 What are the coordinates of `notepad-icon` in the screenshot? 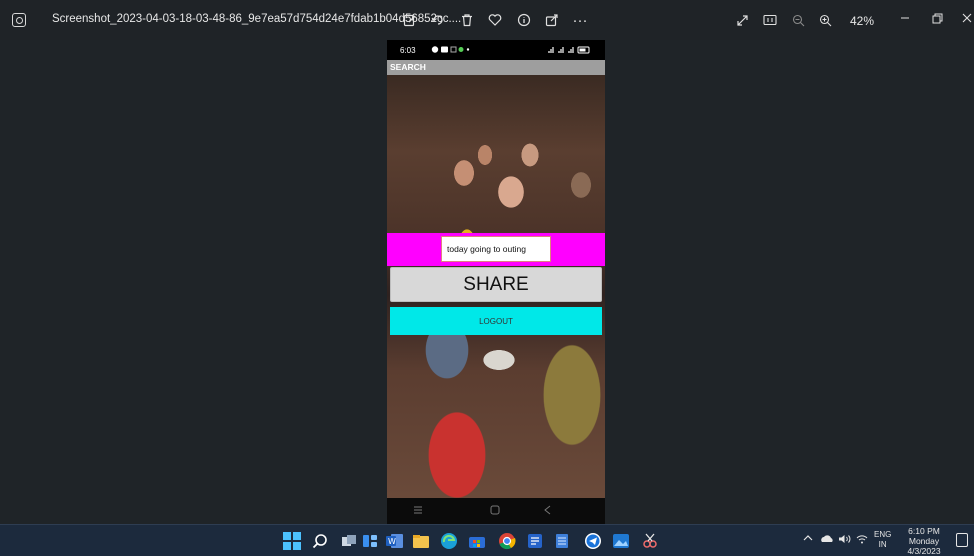 It's located at (562, 541).